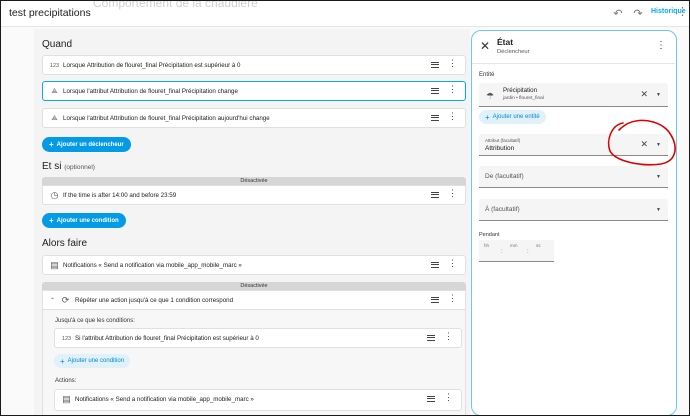  I want to click on add-trigger-label: Ajouter un déclencheur, so click(90, 144).